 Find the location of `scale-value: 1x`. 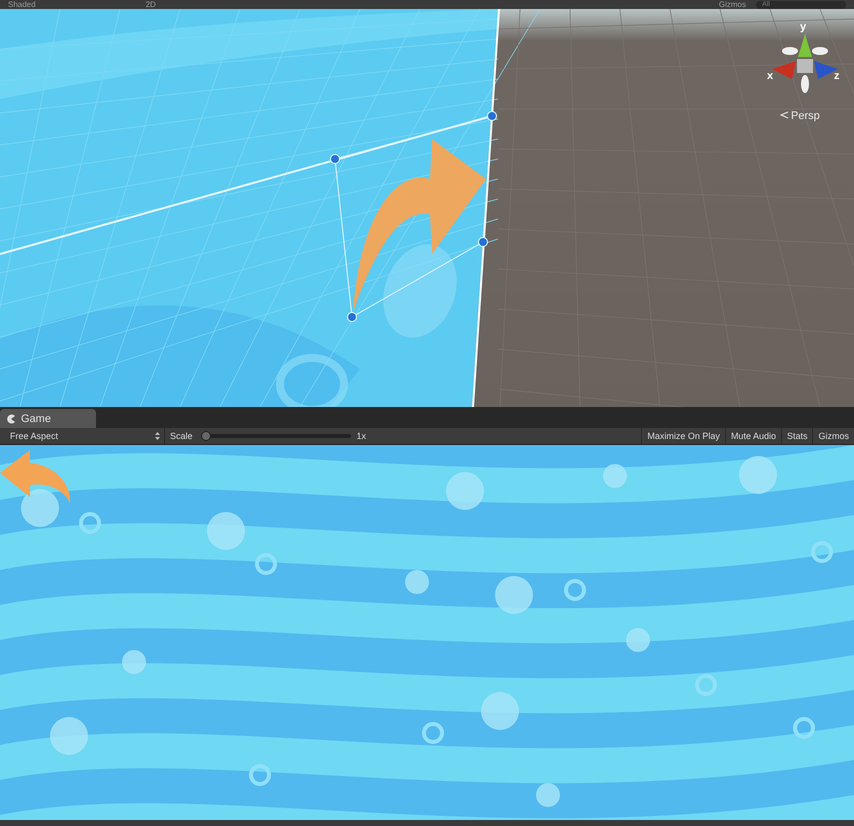

scale-value: 1x is located at coordinates (361, 436).